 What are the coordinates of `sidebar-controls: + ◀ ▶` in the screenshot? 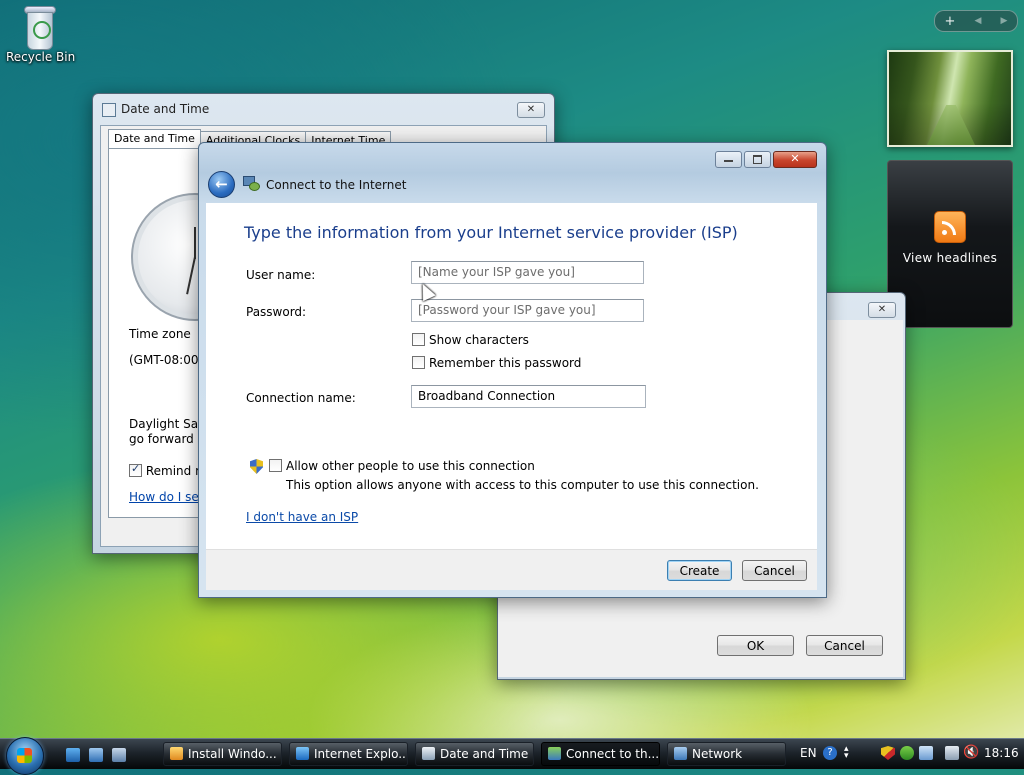 It's located at (976, 21).